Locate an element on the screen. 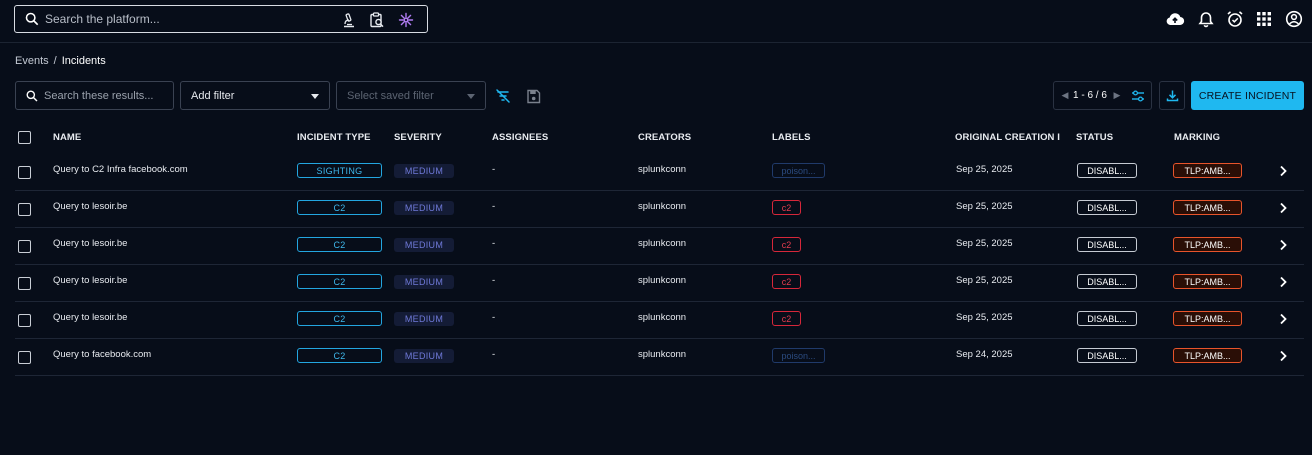  apps-grid-icon is located at coordinates (1264, 19).